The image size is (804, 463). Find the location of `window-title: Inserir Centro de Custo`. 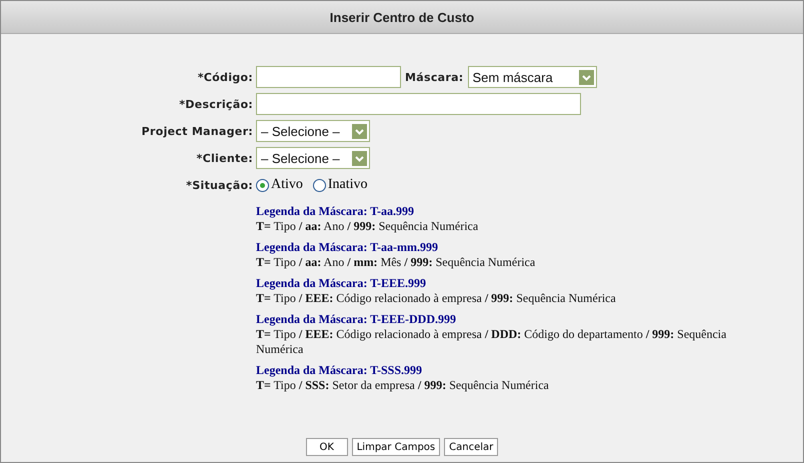

window-title: Inserir Centro de Custo is located at coordinates (402, 17).